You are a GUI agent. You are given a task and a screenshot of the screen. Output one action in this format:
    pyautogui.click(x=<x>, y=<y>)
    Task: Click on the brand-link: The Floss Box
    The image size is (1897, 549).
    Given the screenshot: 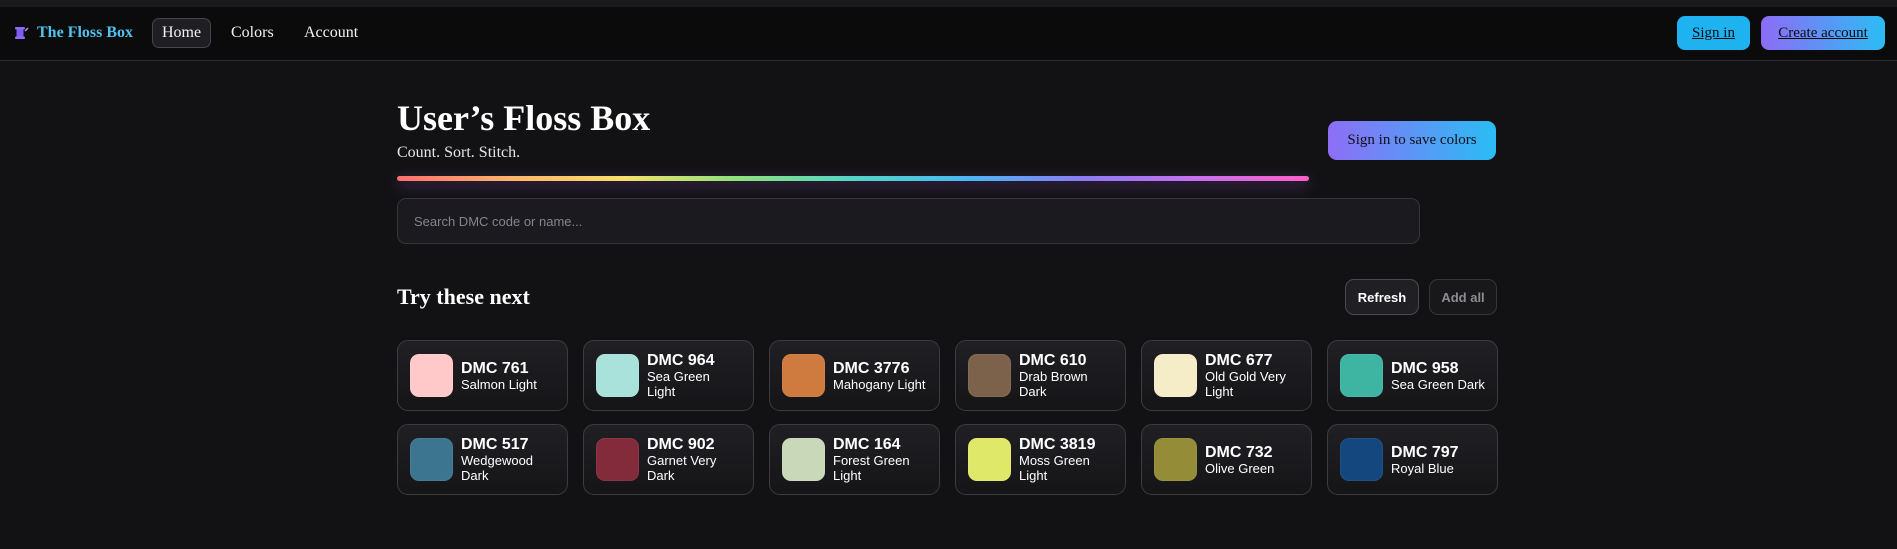 What is the action you would take?
    pyautogui.click(x=73, y=33)
    